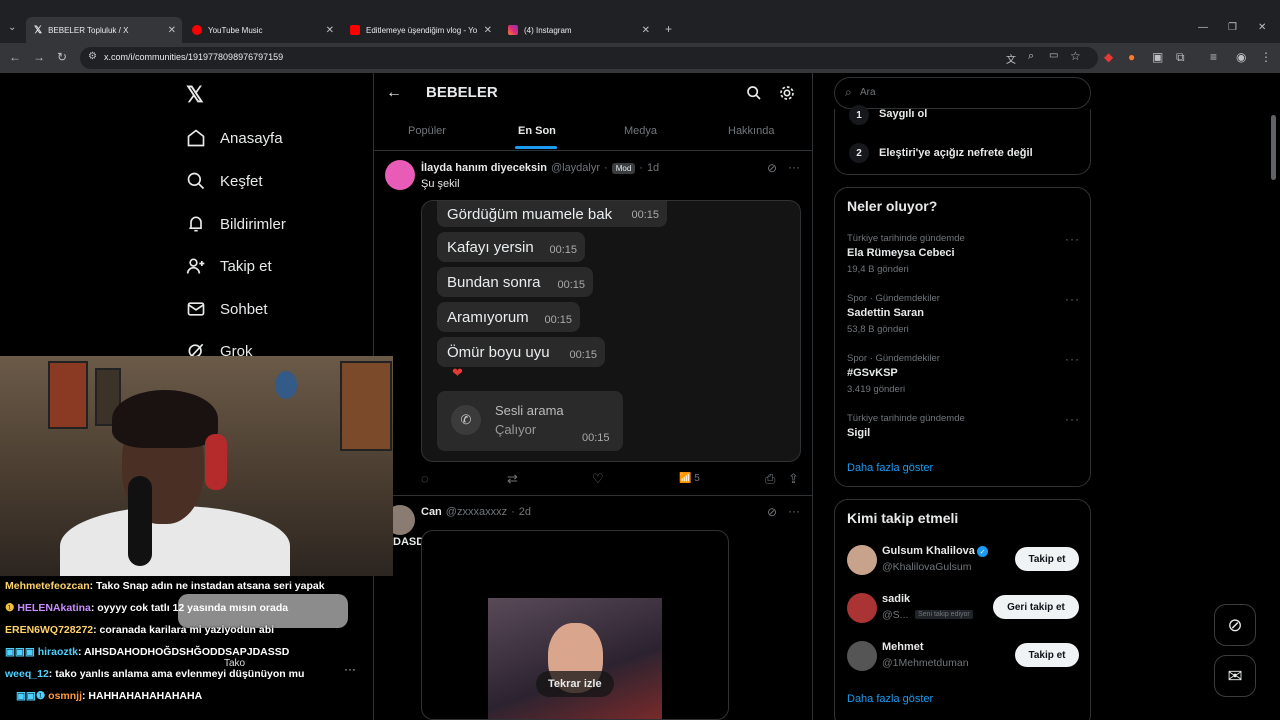  What do you see at coordinates (12, 27) in the screenshot?
I see `tab-search-chevron-icon: ⌄` at bounding box center [12, 27].